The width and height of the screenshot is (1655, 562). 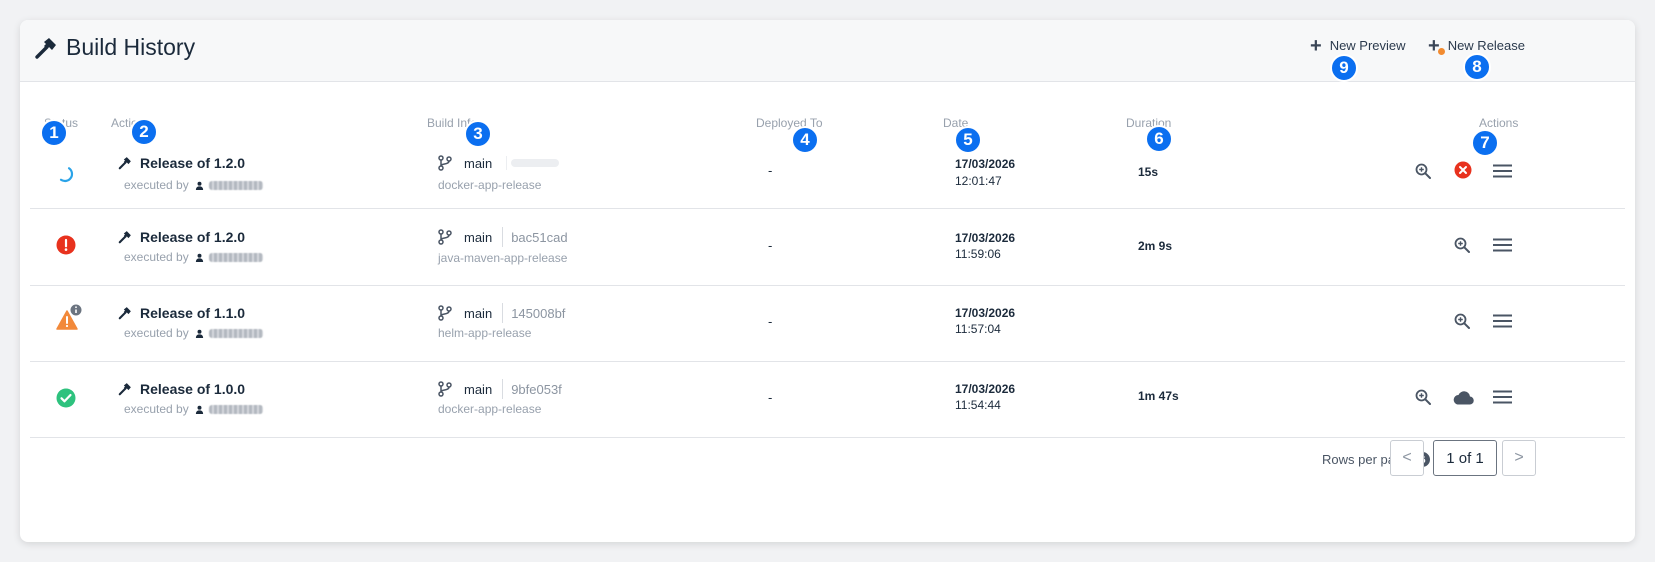 What do you see at coordinates (503, 258) in the screenshot?
I see `repo-name: java-maven-app-release` at bounding box center [503, 258].